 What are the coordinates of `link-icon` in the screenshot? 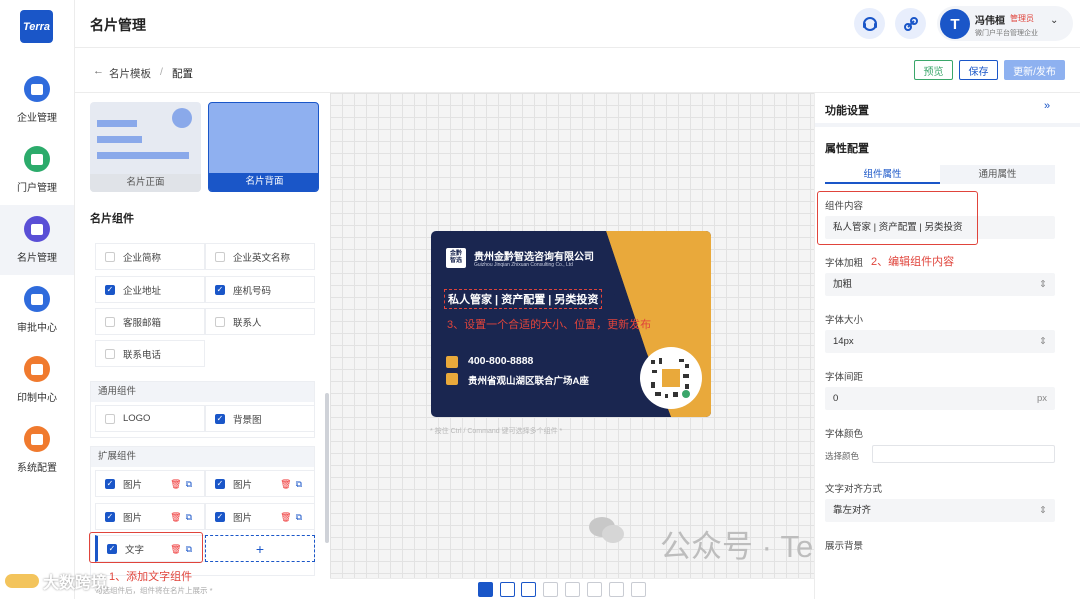 It's located at (910, 23).